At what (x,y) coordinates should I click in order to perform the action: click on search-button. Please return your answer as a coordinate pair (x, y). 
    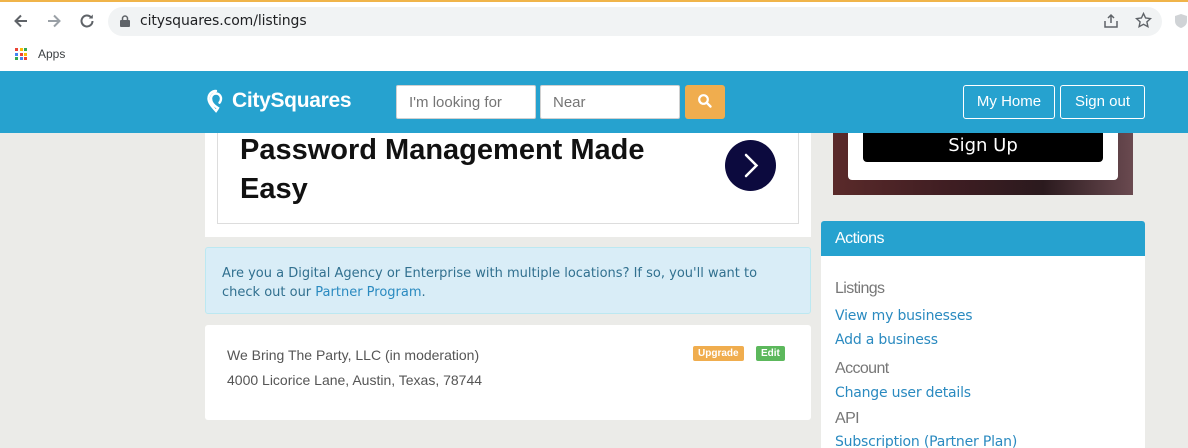
    Looking at the image, I should click on (705, 102).